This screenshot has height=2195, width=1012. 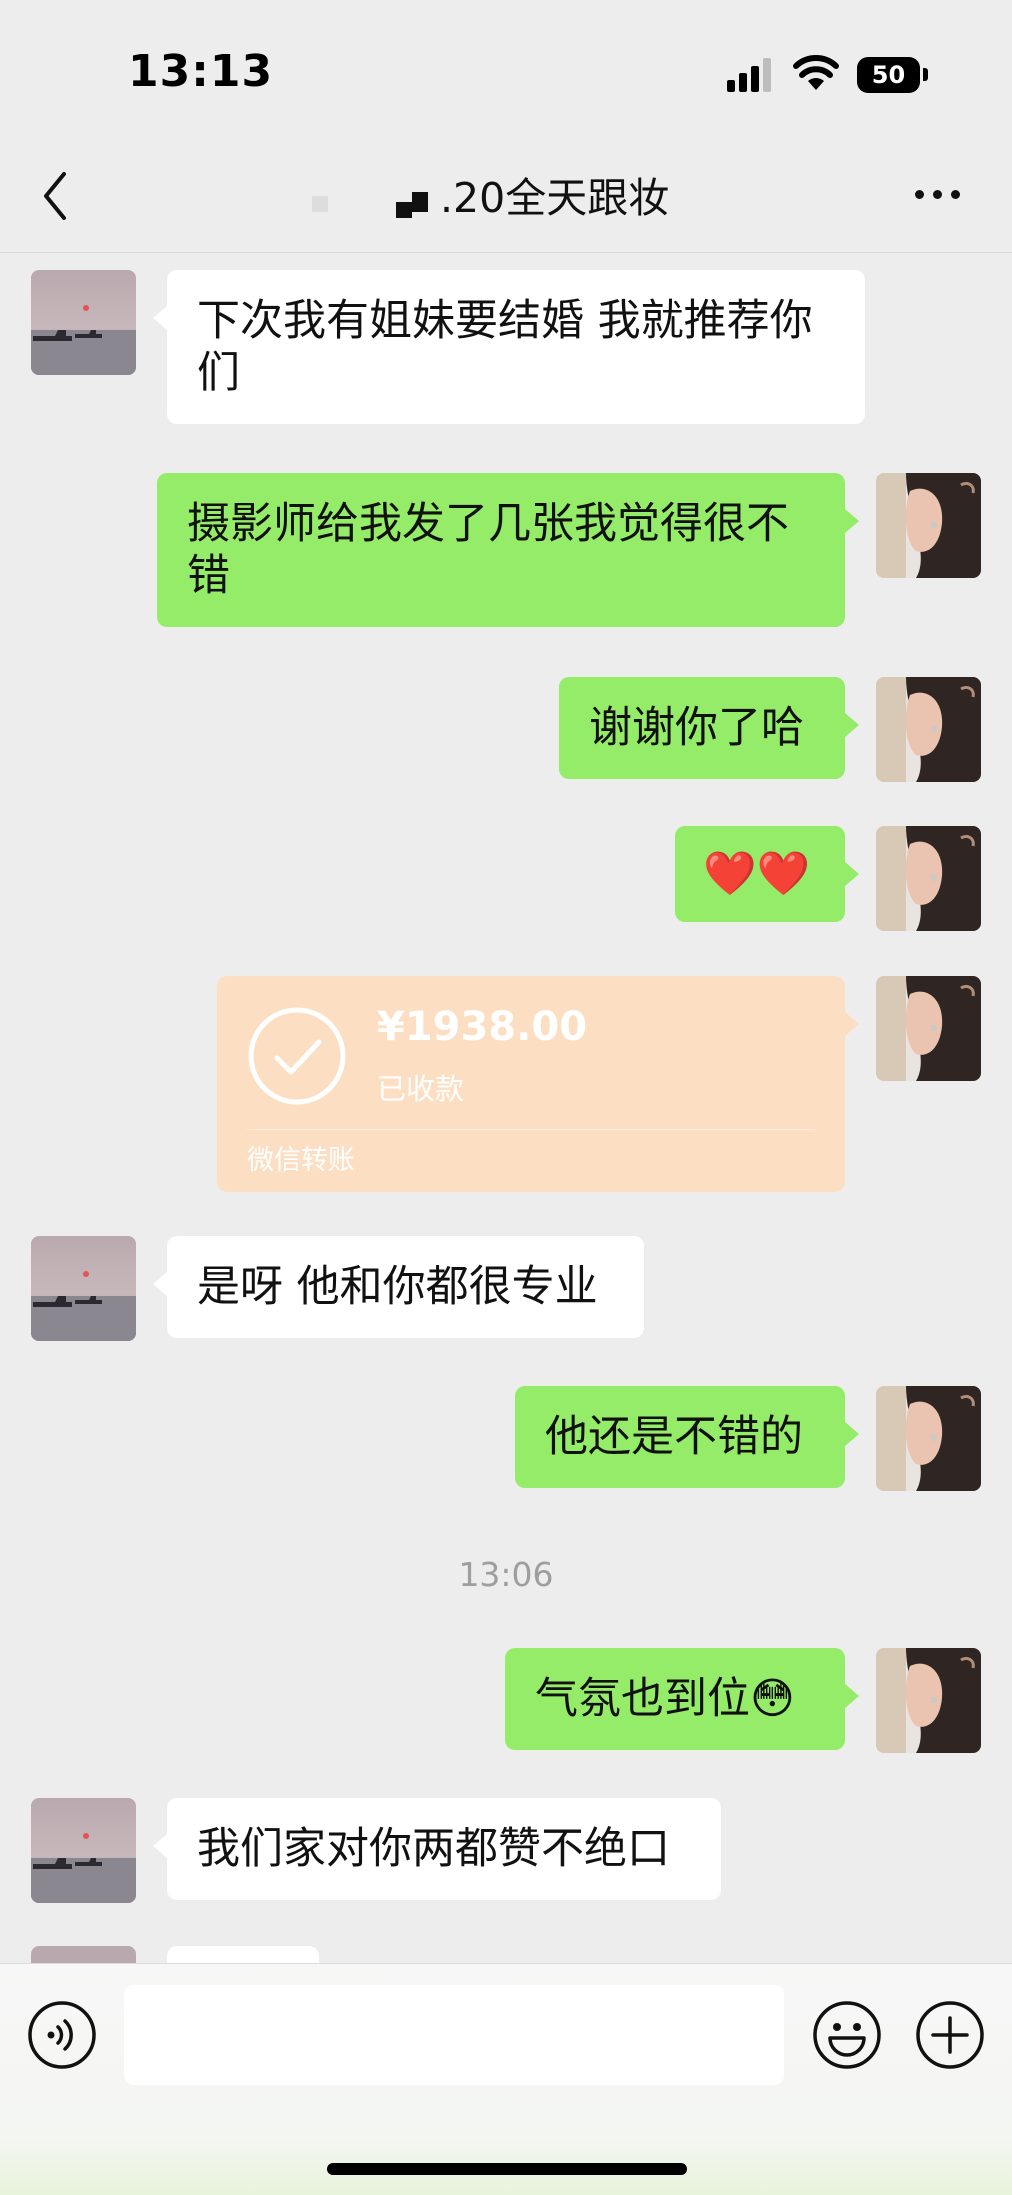 I want to click on message-bubble-outgoing: ❤️❤️, so click(x=767, y=874).